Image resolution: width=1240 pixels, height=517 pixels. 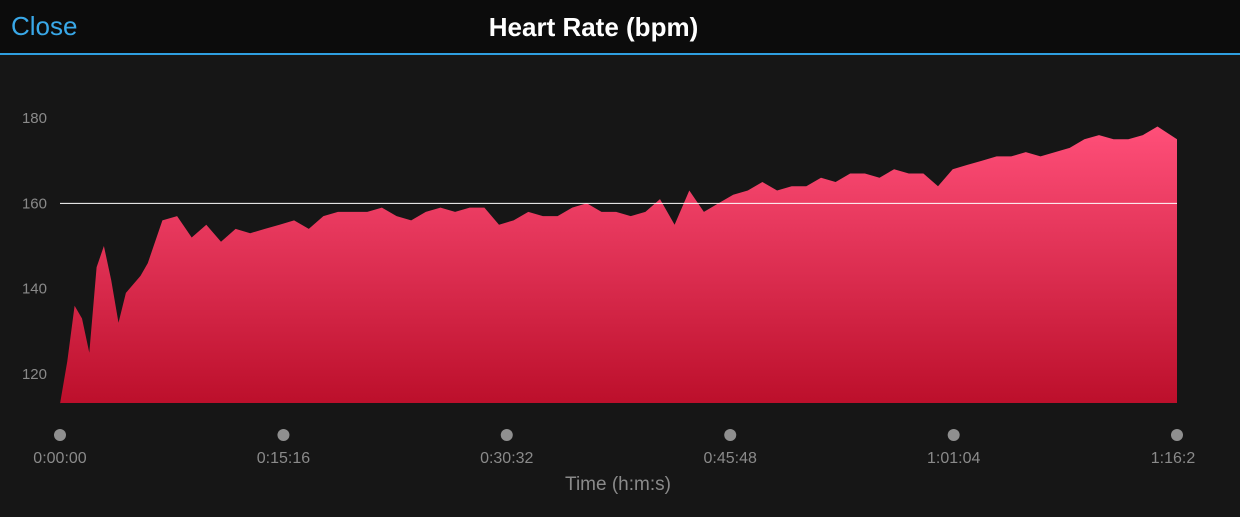 I want to click on x-tick-label: 0:30:32, so click(x=506, y=458).